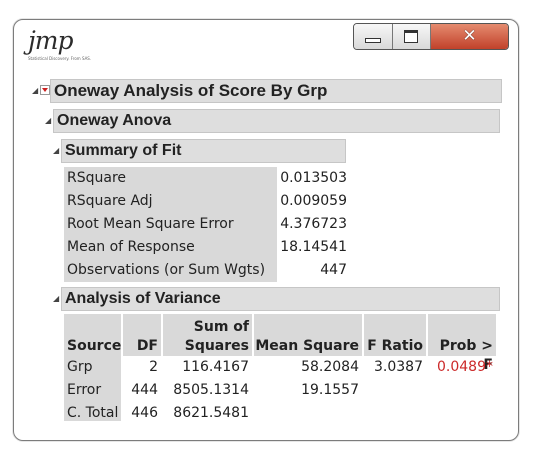 Image resolution: width=536 pixels, height=461 pixels. I want to click on summary-of-fit-header: Summary of Fit, so click(203, 151).